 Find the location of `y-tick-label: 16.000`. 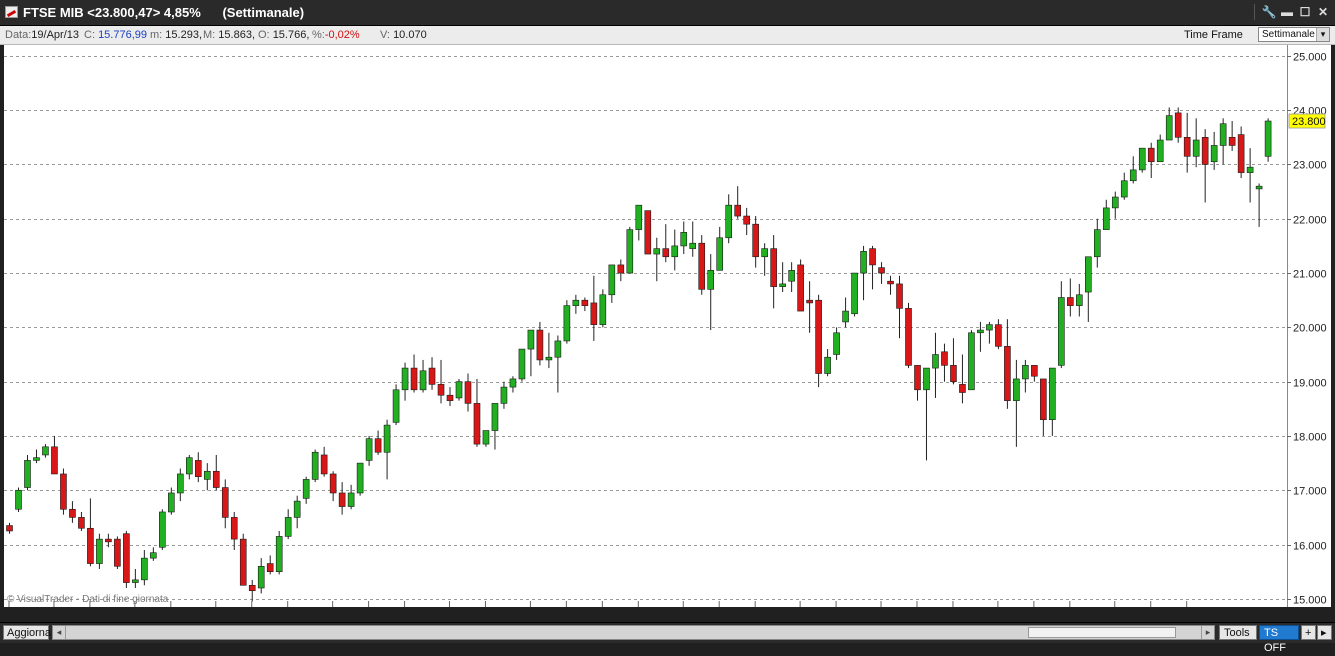

y-tick-label: 16.000 is located at coordinates (1310, 547).